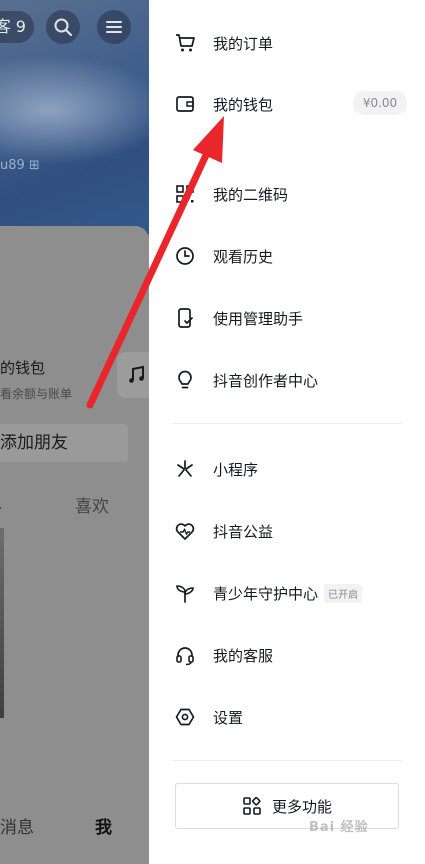  I want to click on youth-mode-status-tag: 已开启, so click(343, 593).